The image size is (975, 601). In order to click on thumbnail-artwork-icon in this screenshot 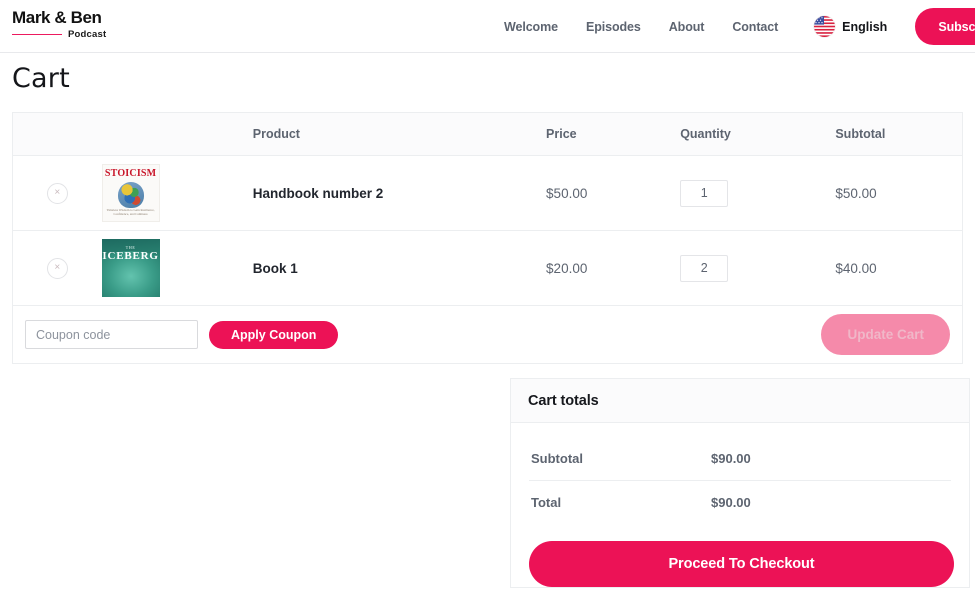, I will do `click(130, 195)`.